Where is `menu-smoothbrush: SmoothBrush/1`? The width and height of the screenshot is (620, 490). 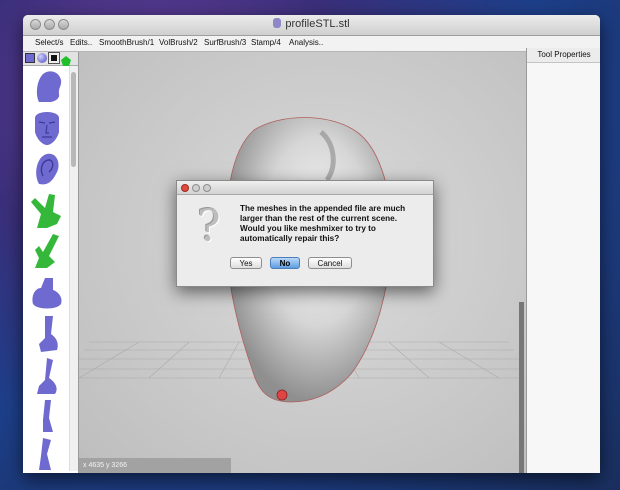
menu-smoothbrush: SmoothBrush/1 is located at coordinates (126, 42).